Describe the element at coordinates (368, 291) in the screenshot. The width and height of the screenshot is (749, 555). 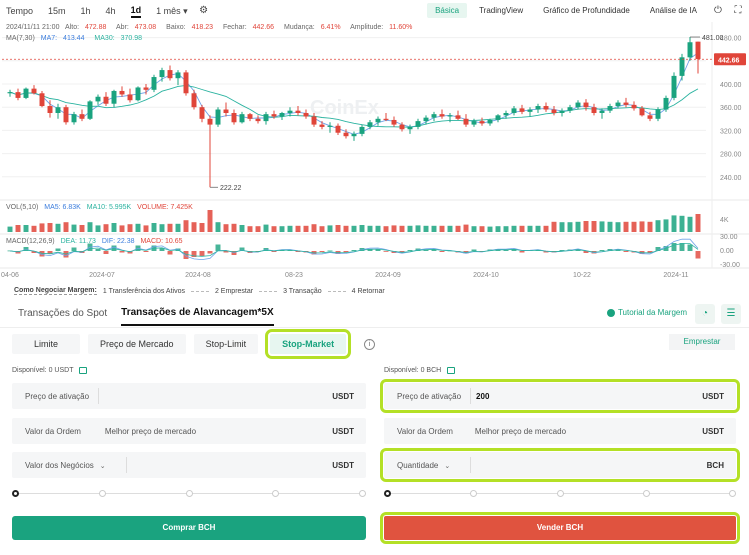
I see `step-return: 4 Retornar` at that location.